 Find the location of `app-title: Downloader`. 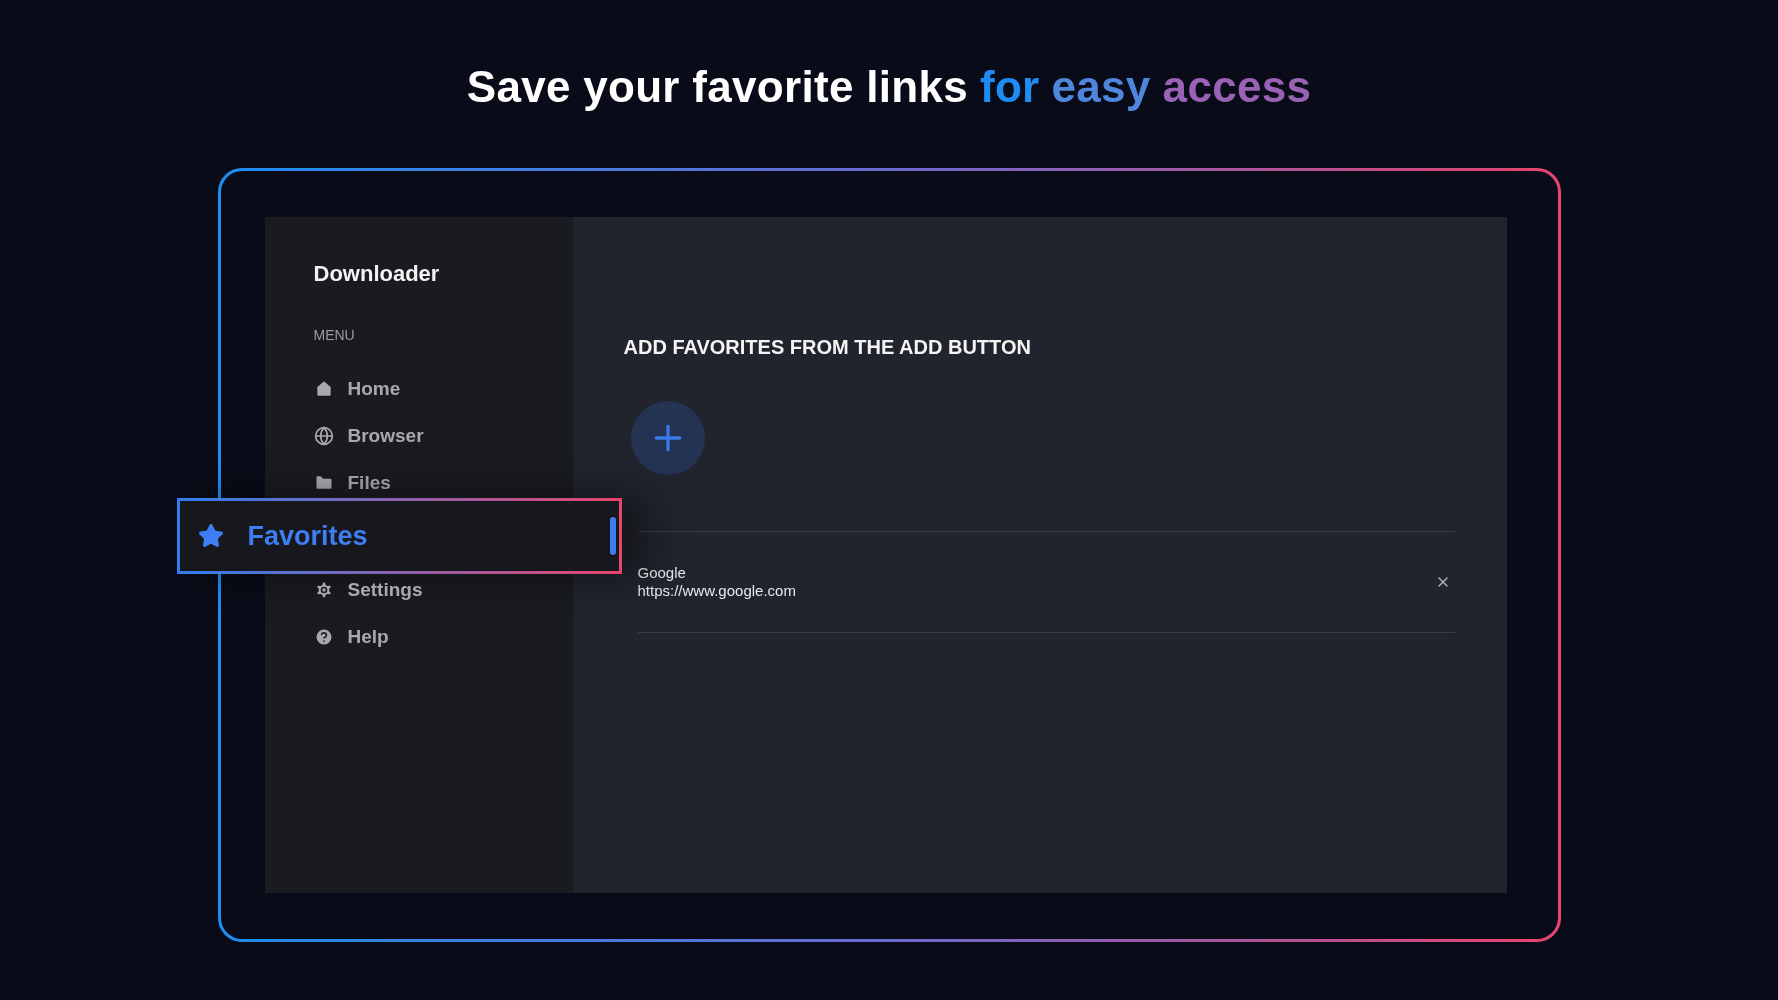

app-title: Downloader is located at coordinates (377, 274).